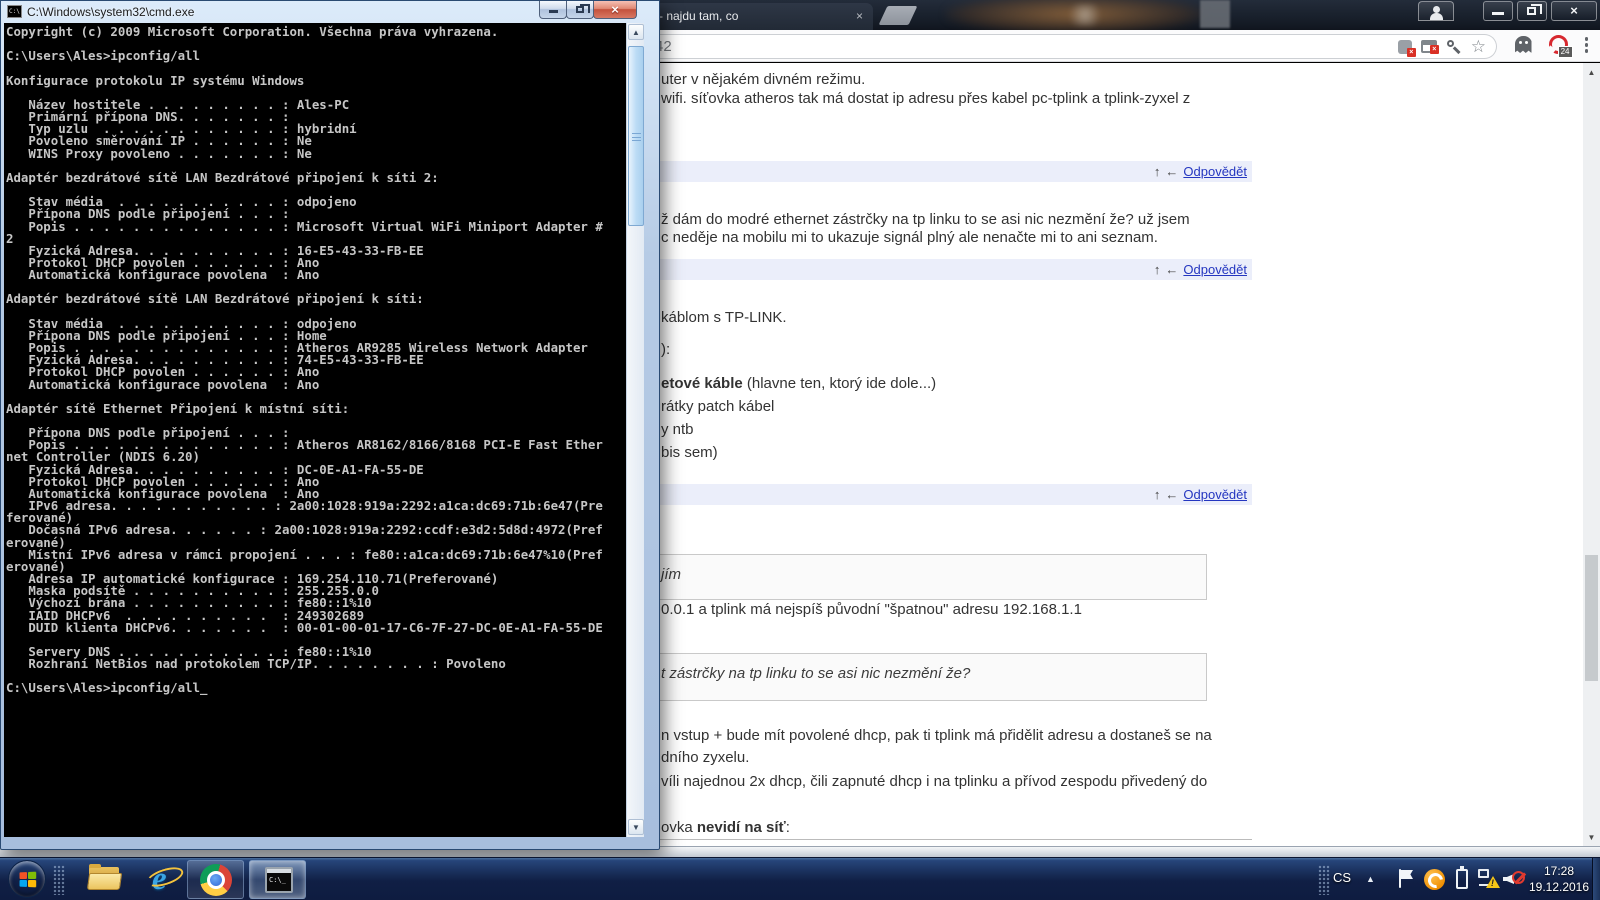 The image size is (1600, 900). What do you see at coordinates (705, 757) in the screenshot?
I see `forum-text: dního zyxelu.` at bounding box center [705, 757].